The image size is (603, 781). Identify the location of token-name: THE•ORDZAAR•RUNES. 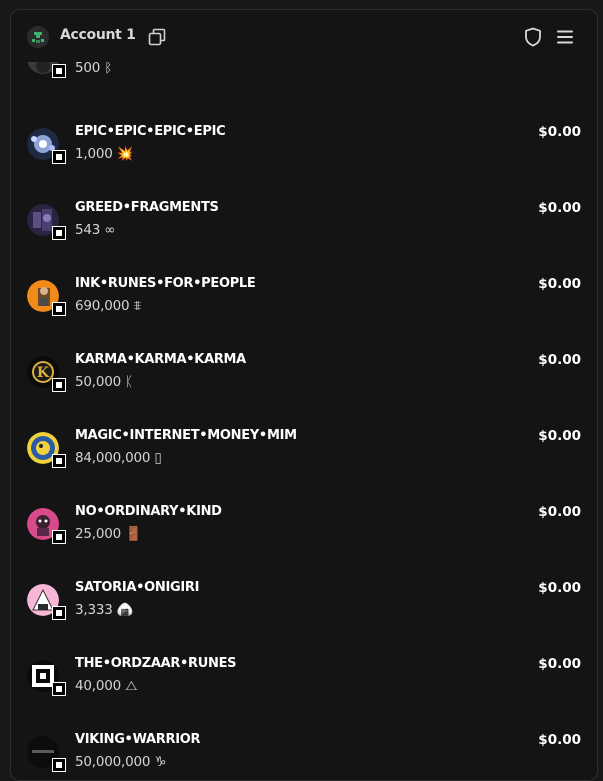
(156, 663).